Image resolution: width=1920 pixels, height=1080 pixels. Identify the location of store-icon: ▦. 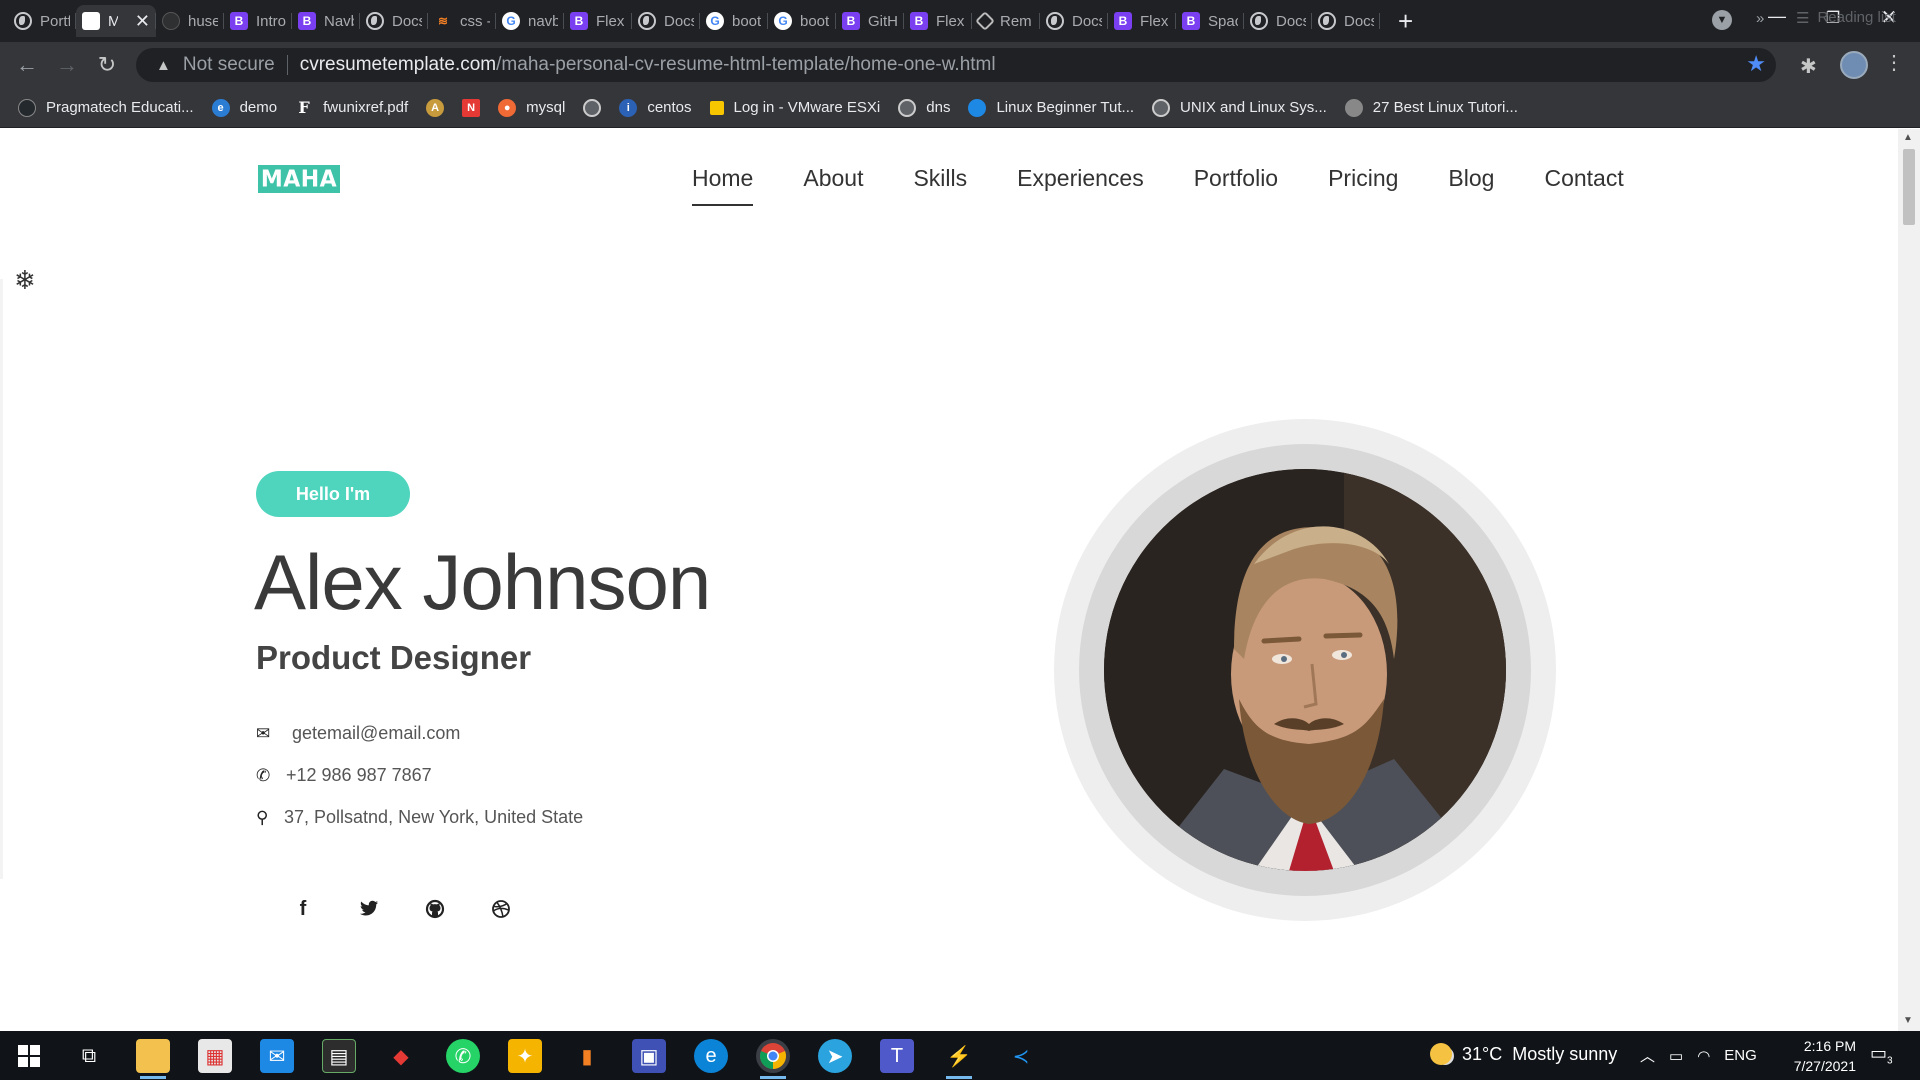
(215, 1056).